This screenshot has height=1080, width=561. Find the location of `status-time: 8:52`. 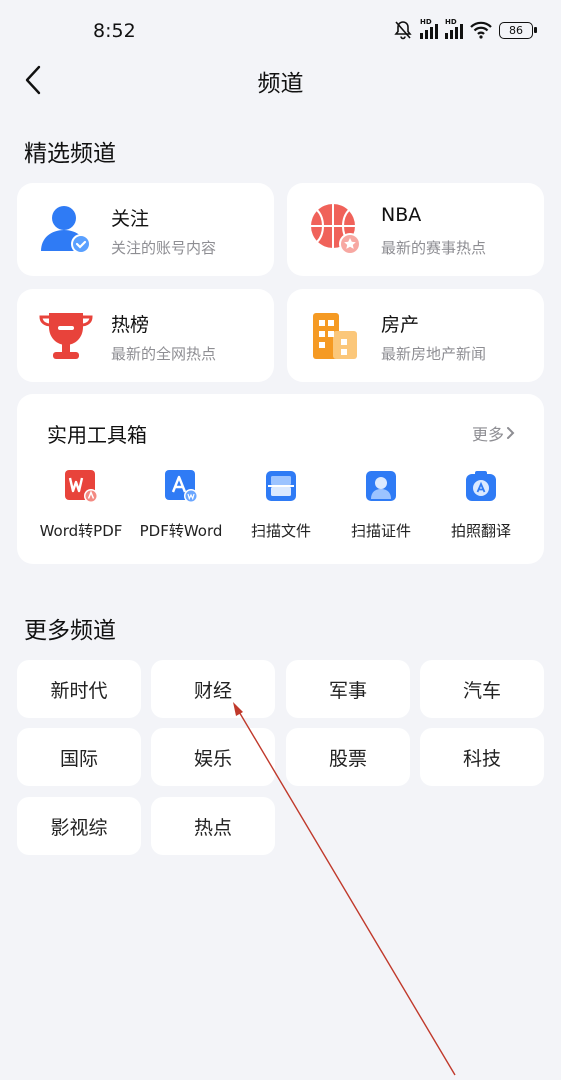

status-time: 8:52 is located at coordinates (114, 31).